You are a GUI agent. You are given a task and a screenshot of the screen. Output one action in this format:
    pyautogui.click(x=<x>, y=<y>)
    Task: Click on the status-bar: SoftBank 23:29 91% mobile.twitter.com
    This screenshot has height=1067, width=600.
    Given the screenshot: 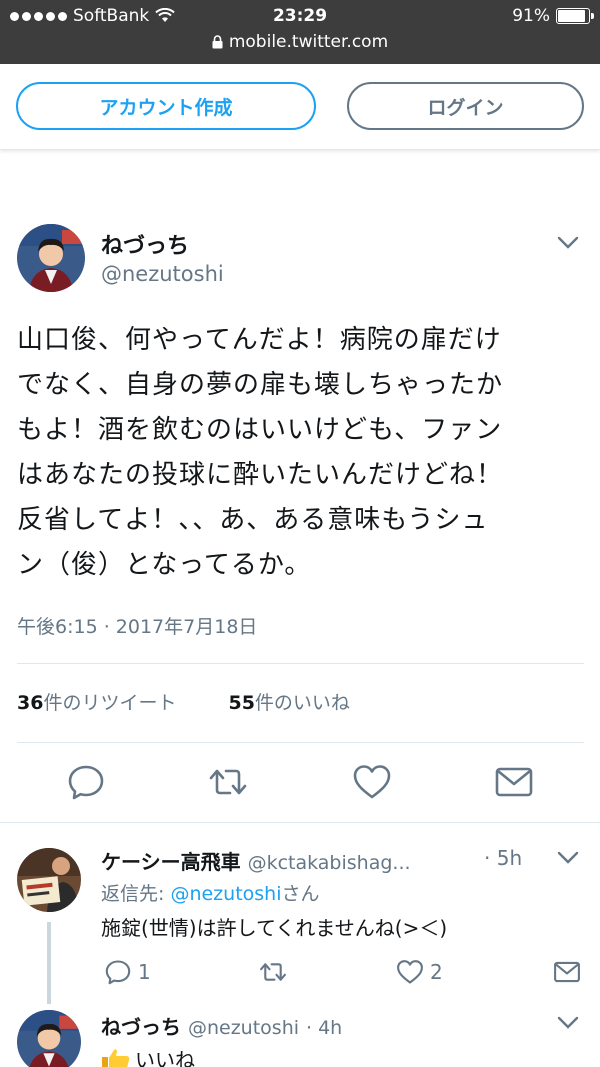 What is the action you would take?
    pyautogui.click(x=300, y=32)
    